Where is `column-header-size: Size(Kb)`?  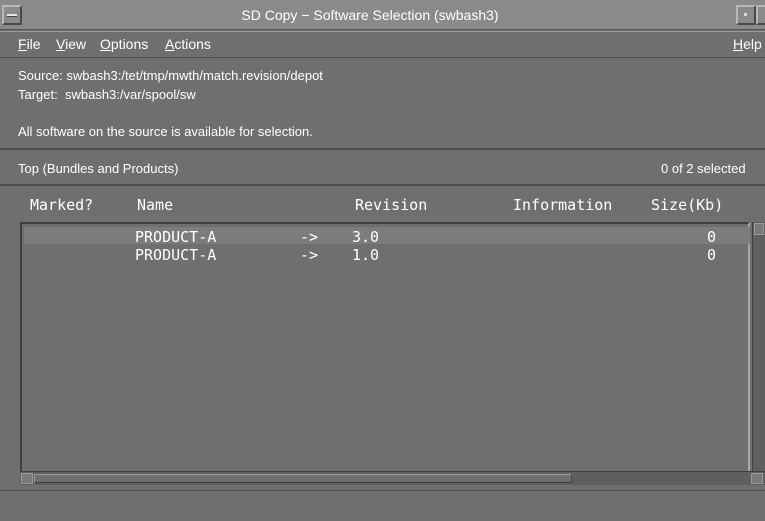
column-header-size: Size(Kb) is located at coordinates (687, 205).